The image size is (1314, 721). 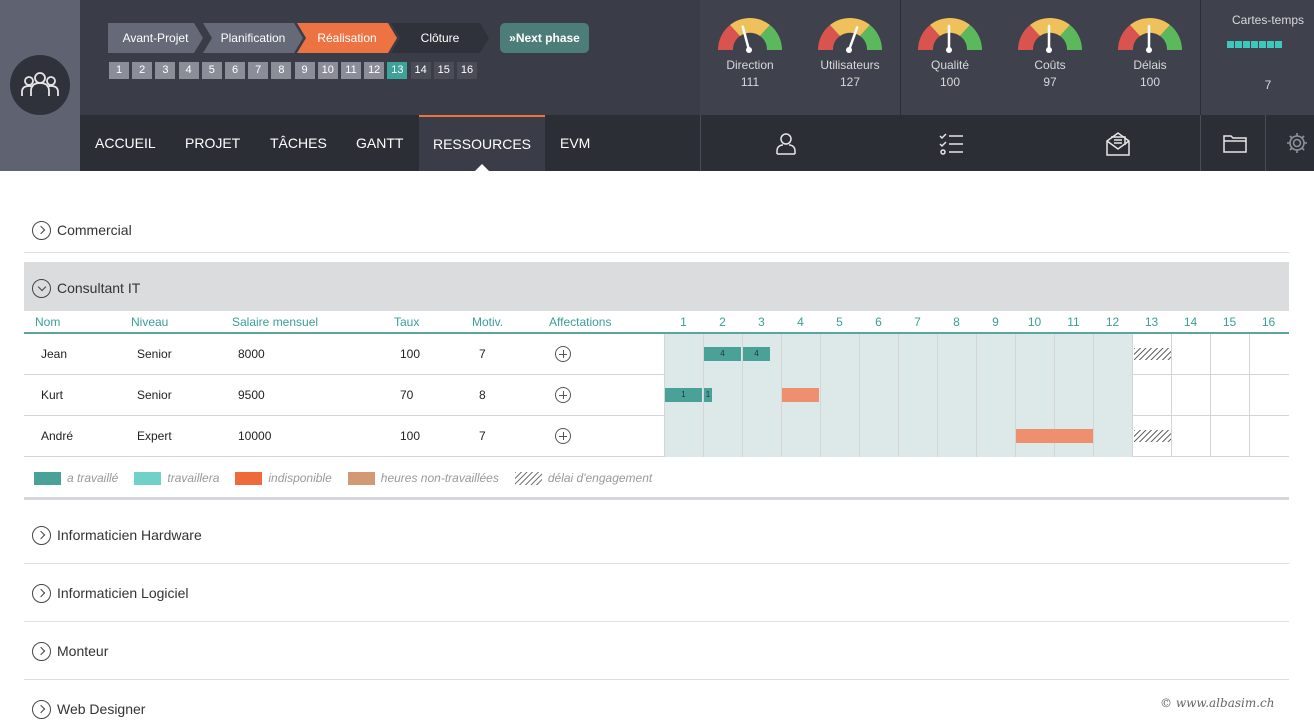 I want to click on week-14: 14, so click(x=420, y=70).